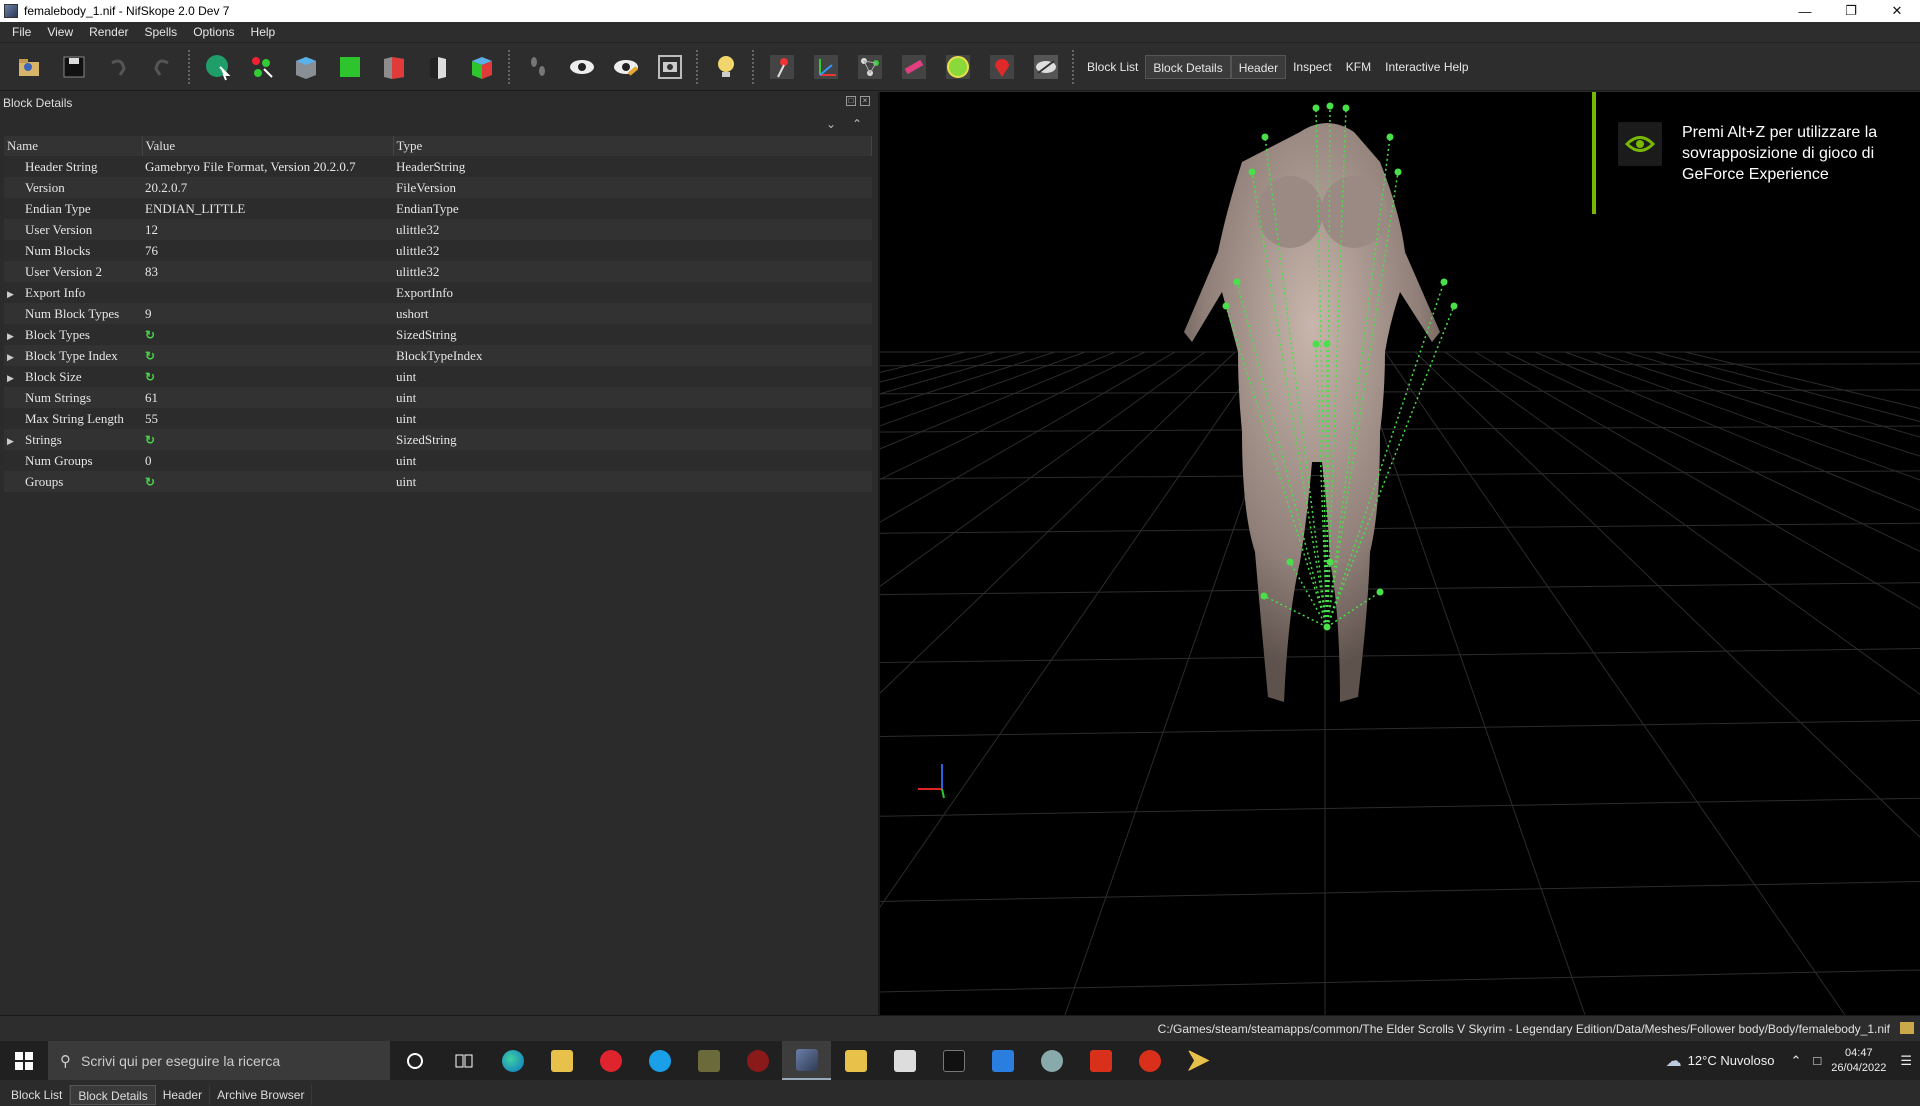 The height and width of the screenshot is (1106, 1920). I want to click on tab-block-details: Block Details, so click(113, 1095).